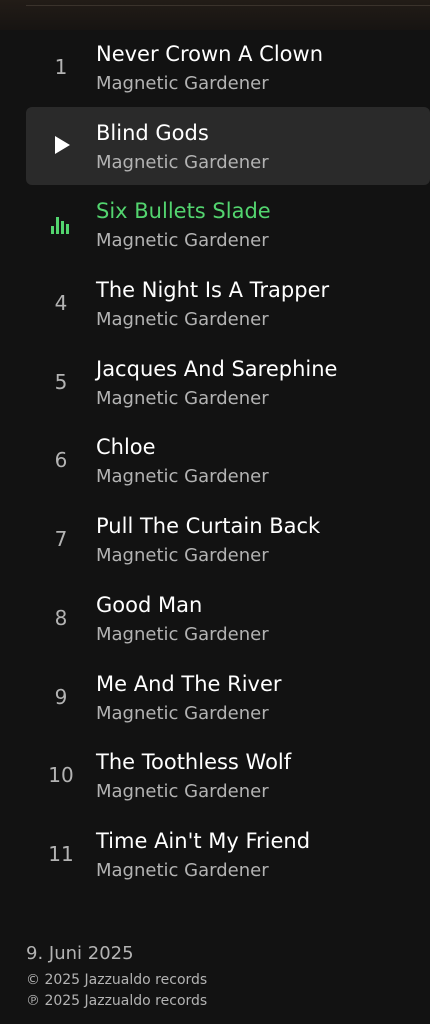 Image resolution: width=430 pixels, height=1024 pixels. I want to click on track-title: Jacques And Sarephine, so click(217, 368).